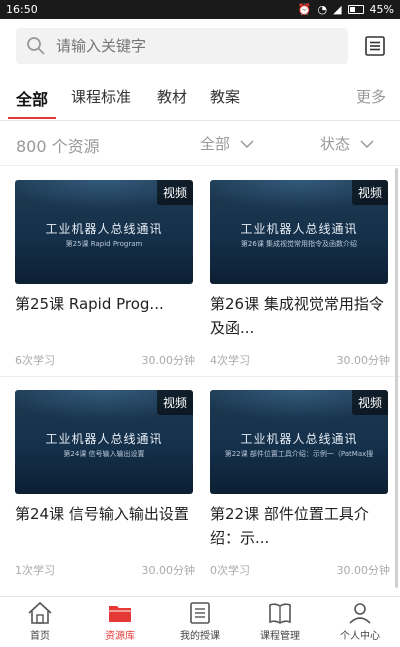 This screenshot has width=400, height=647. Describe the element at coordinates (105, 526) in the screenshot. I see `resource-title: 第24课 信号输入输出设置` at that location.